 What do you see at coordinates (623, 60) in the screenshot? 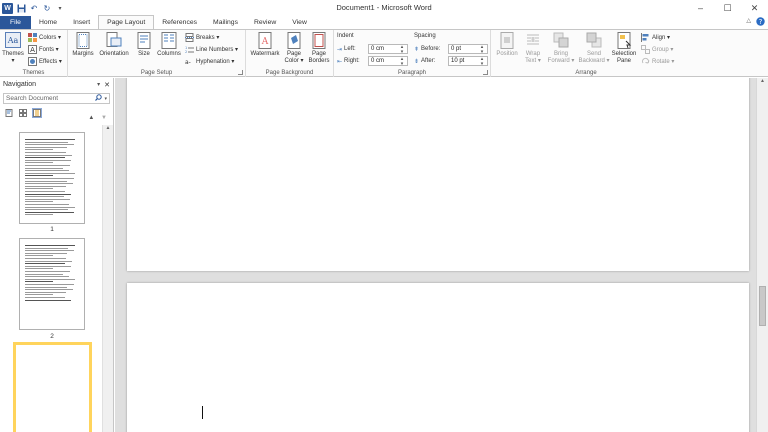
I see `selection-pane-label-2: Pane` at bounding box center [623, 60].